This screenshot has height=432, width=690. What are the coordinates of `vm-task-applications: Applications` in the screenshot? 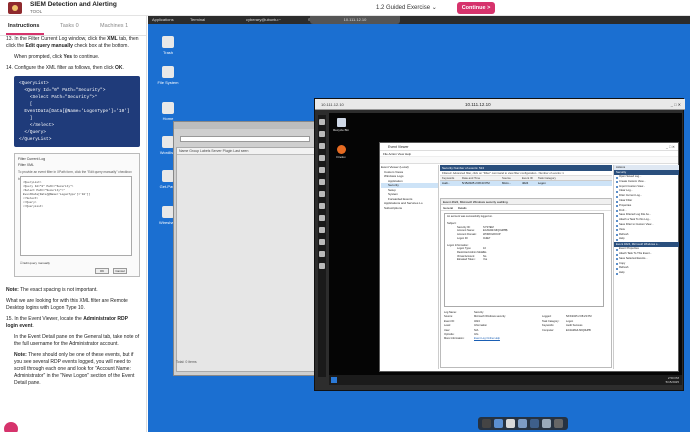 It's located at (162, 20).